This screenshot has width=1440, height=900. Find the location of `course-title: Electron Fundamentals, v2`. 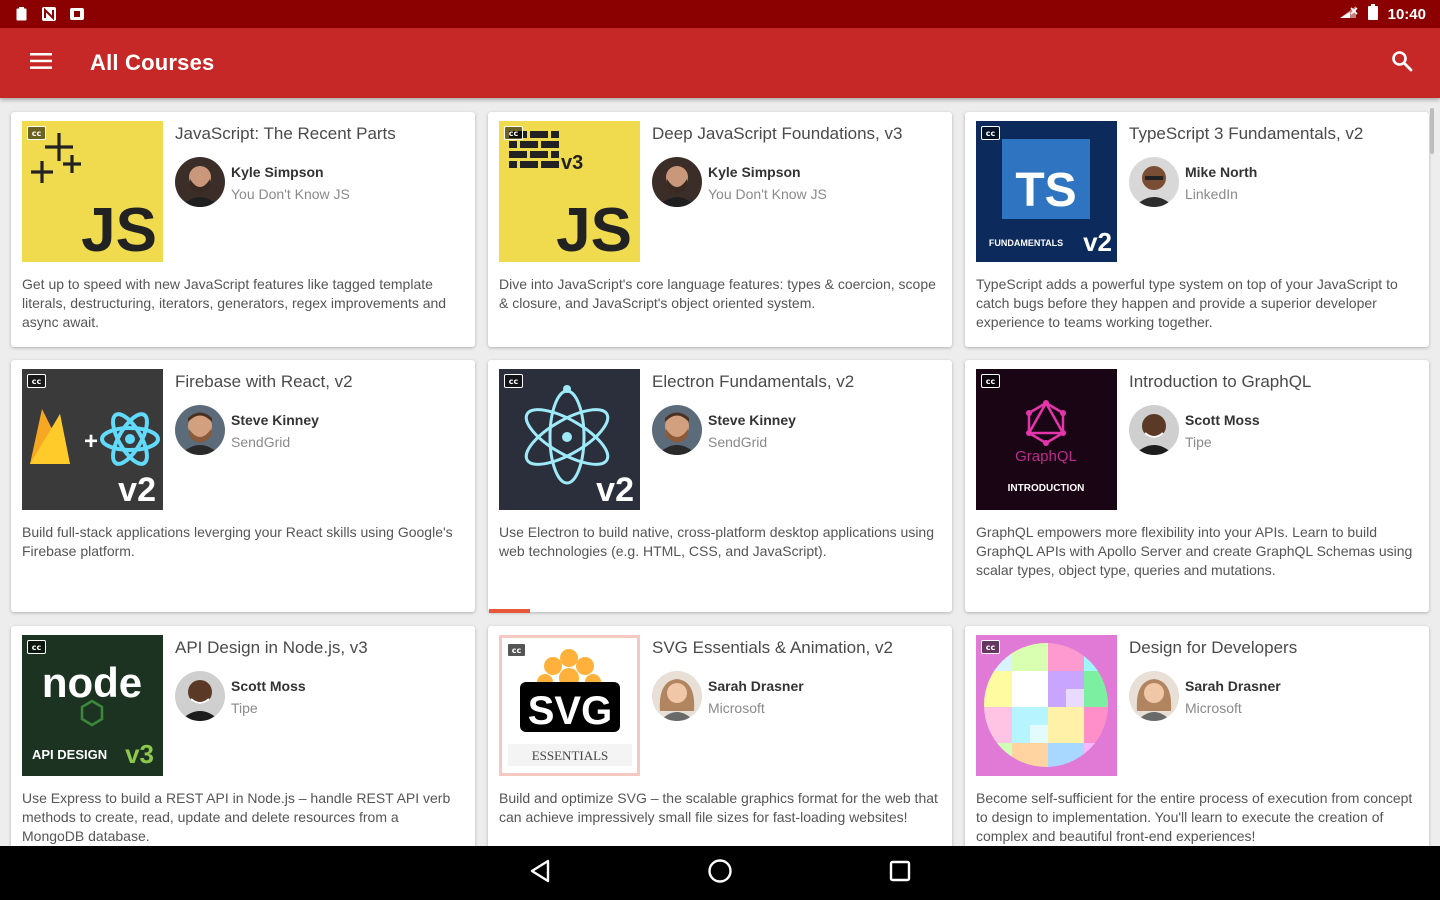

course-title: Electron Fundamentals, v2 is located at coordinates (753, 381).